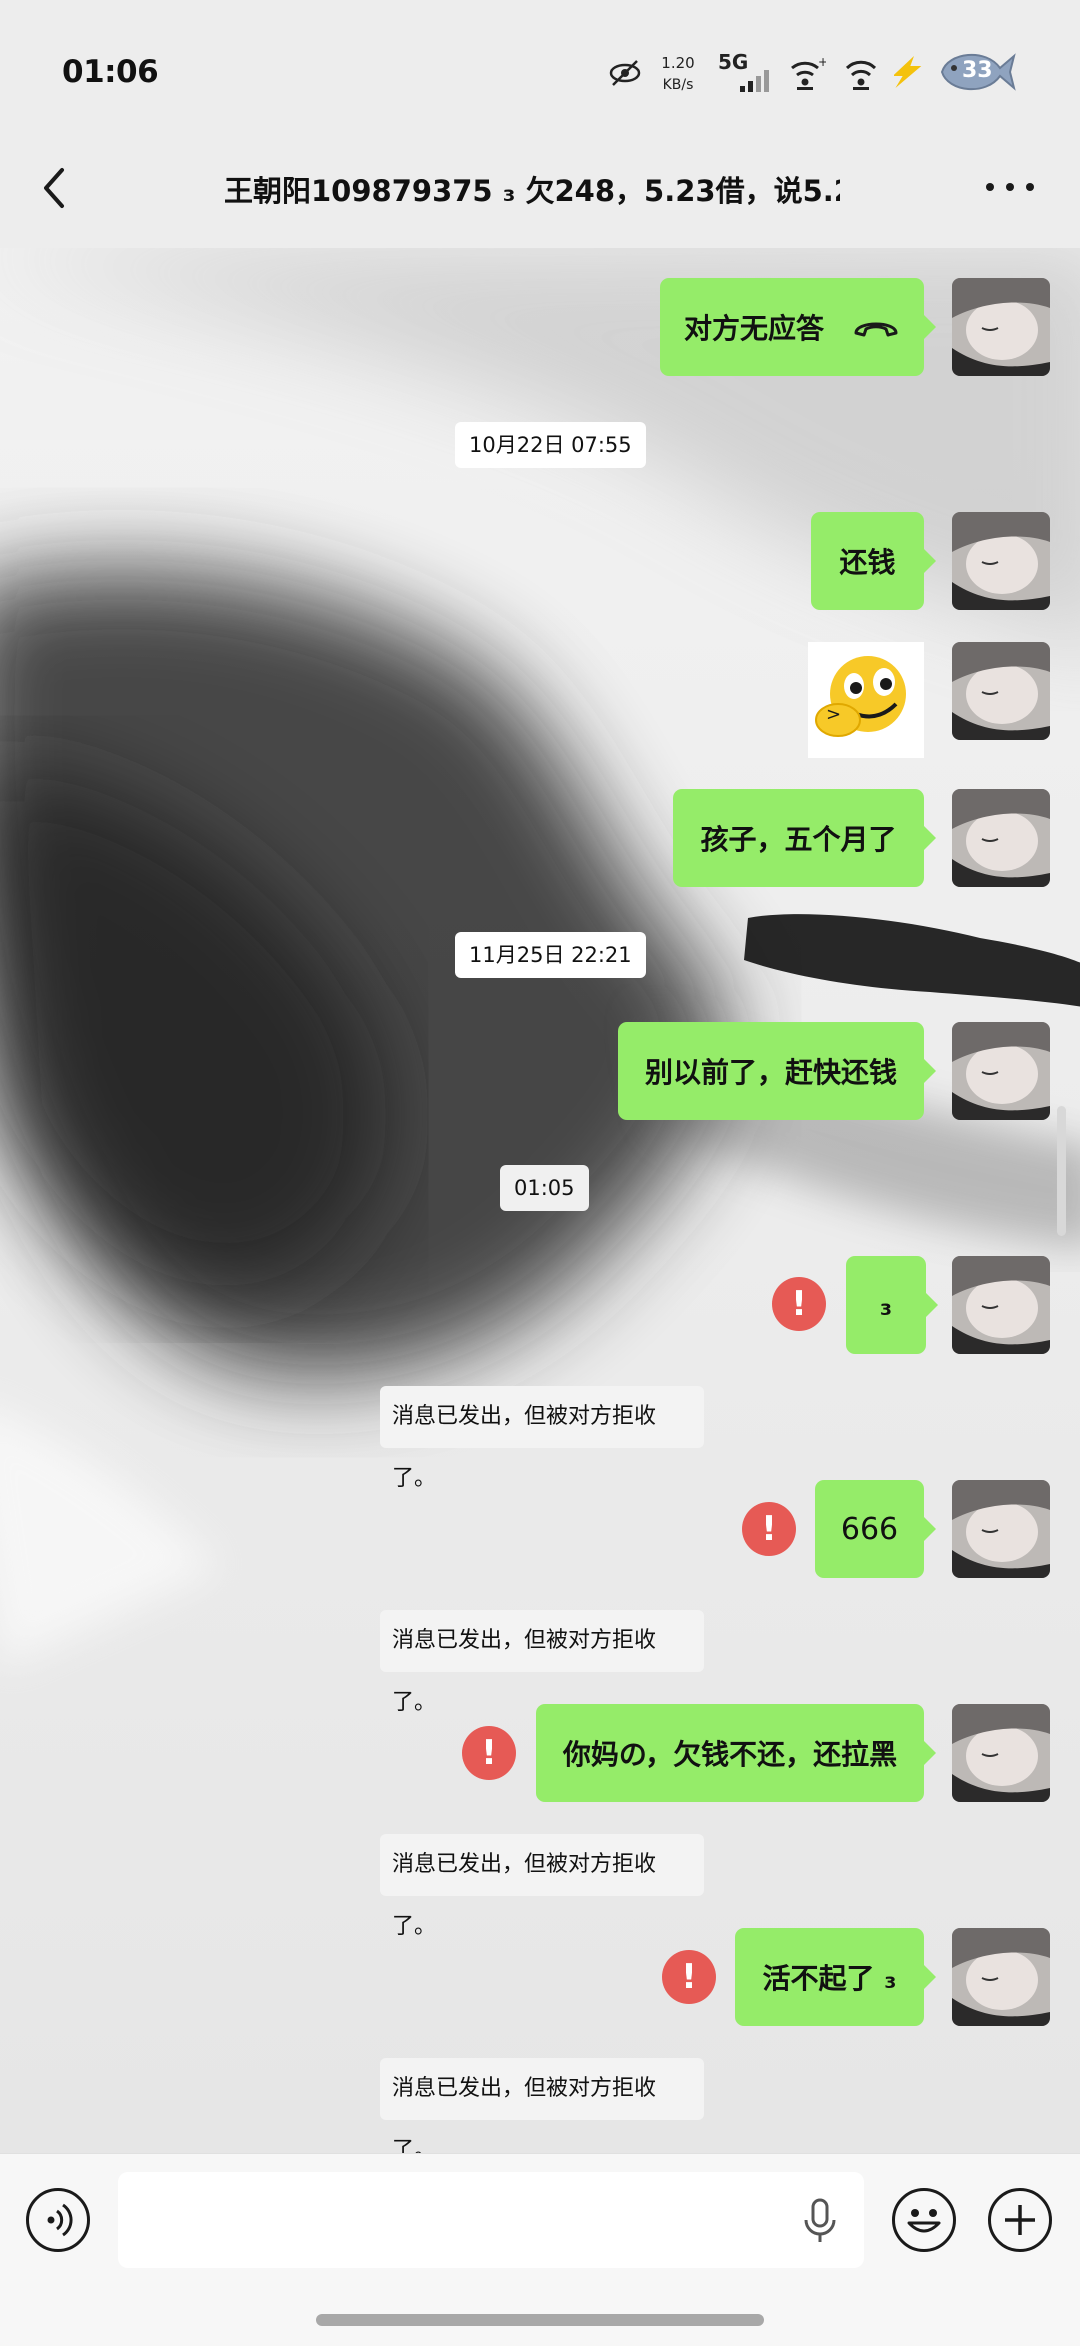  I want to click on microphone-icon, so click(820, 2222).